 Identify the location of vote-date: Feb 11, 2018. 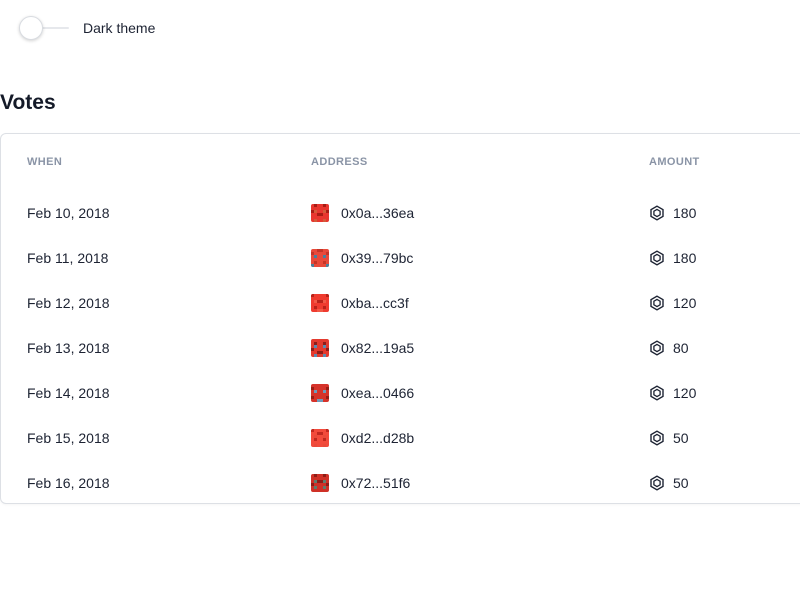
(68, 257).